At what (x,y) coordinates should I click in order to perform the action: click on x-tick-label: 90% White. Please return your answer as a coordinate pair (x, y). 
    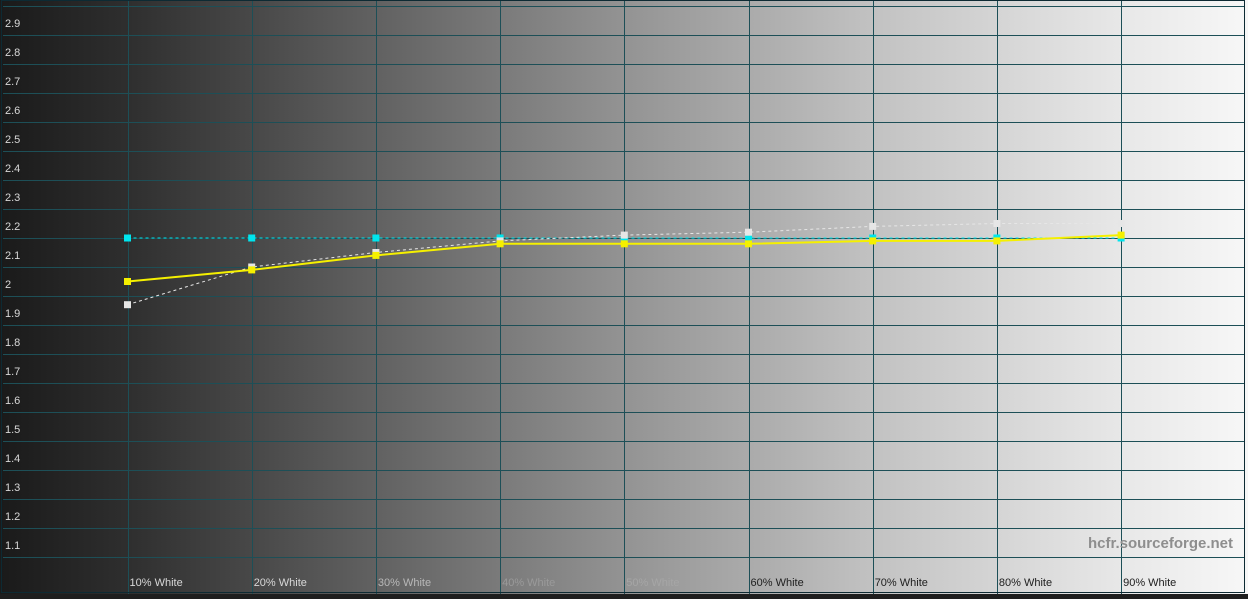
    Looking at the image, I should click on (1149, 583).